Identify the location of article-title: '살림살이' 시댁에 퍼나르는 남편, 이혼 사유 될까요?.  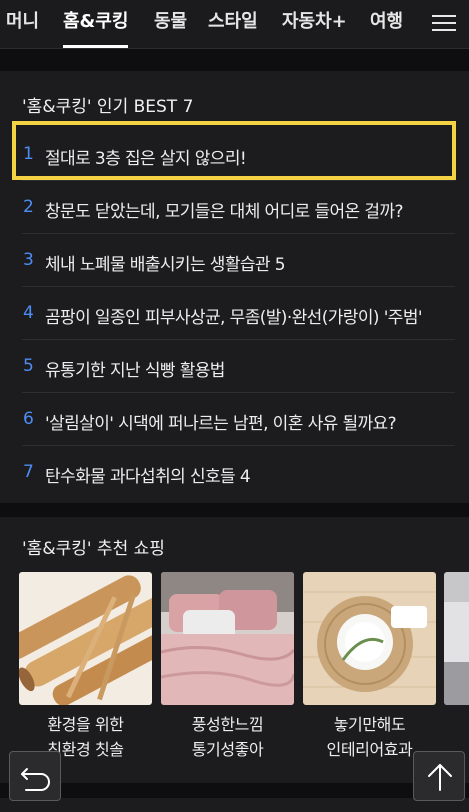
(221, 421).